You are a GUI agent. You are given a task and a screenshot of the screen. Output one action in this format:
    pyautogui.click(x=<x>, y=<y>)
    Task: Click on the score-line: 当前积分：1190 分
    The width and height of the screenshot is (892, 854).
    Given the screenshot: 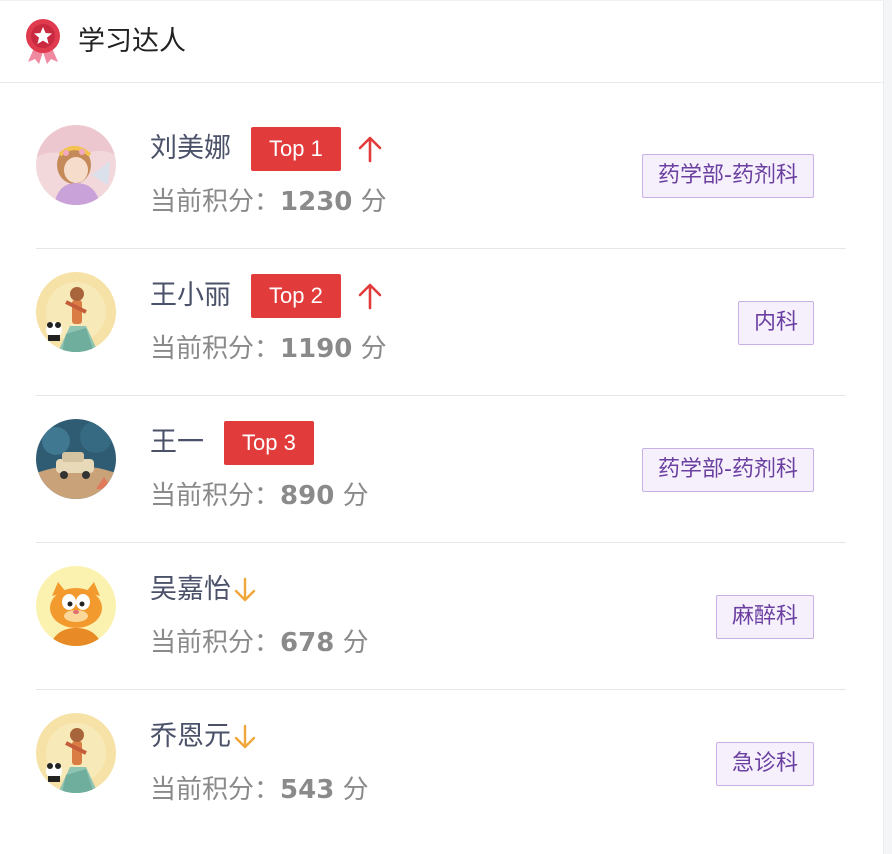 What is the action you would take?
    pyautogui.click(x=268, y=349)
    